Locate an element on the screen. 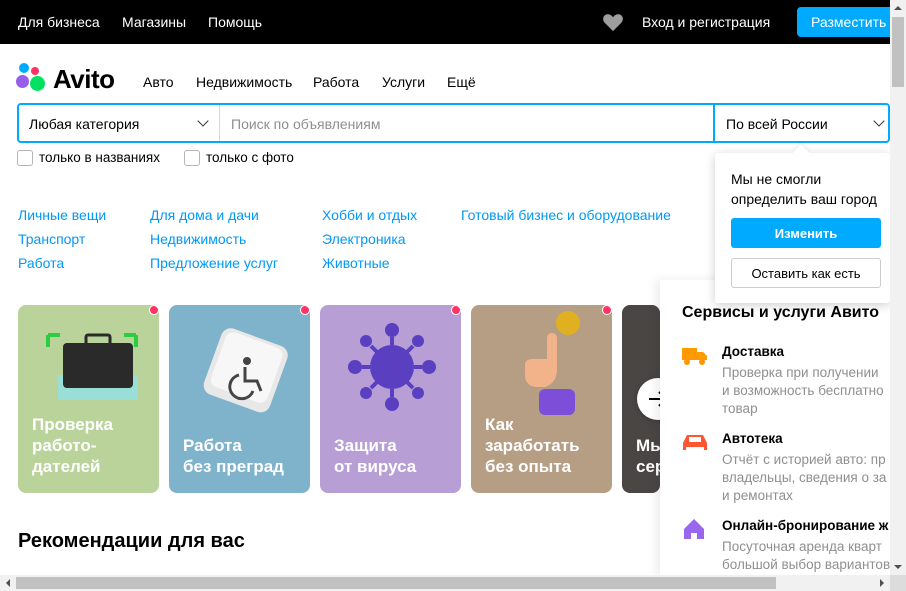  shops-link: Магазины is located at coordinates (154, 22).